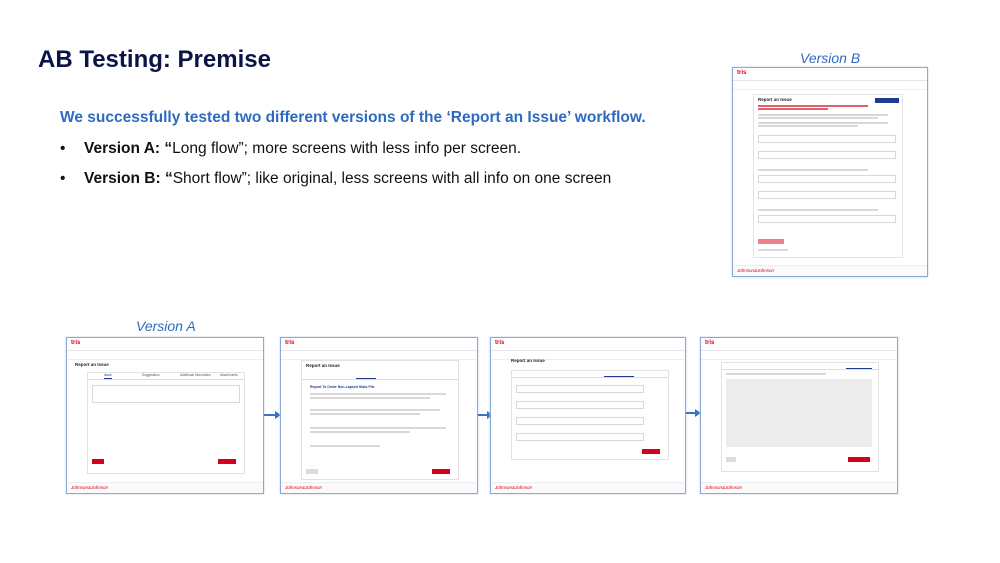 The width and height of the screenshot is (1000, 563). I want to click on mini-tab-attachments: Attachments, so click(229, 375).